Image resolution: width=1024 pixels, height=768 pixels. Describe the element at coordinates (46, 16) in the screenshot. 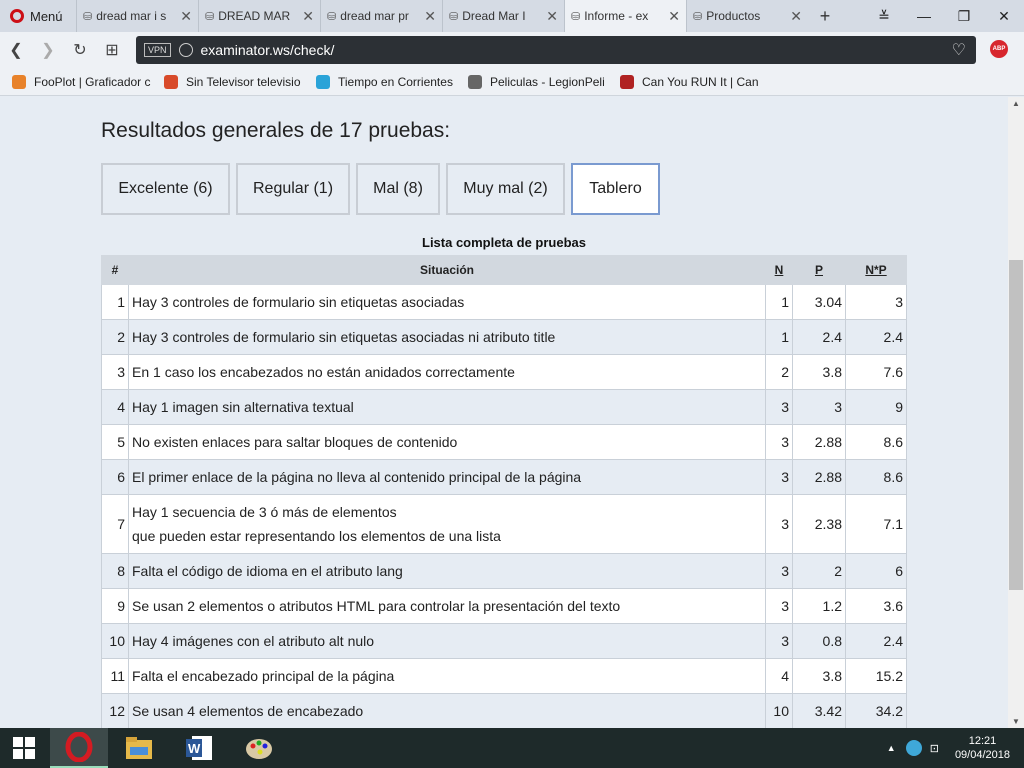

I see `menu-label: Menú` at that location.